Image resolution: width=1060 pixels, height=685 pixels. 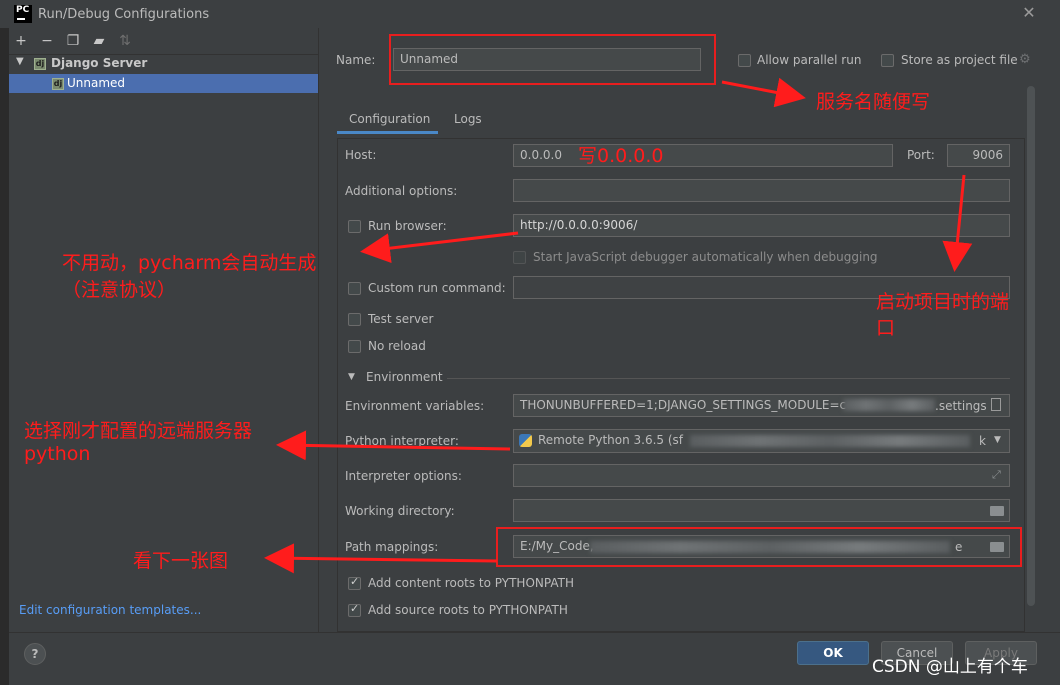 I want to click on annotation-host: 写0.0.0.0, so click(x=621, y=156).